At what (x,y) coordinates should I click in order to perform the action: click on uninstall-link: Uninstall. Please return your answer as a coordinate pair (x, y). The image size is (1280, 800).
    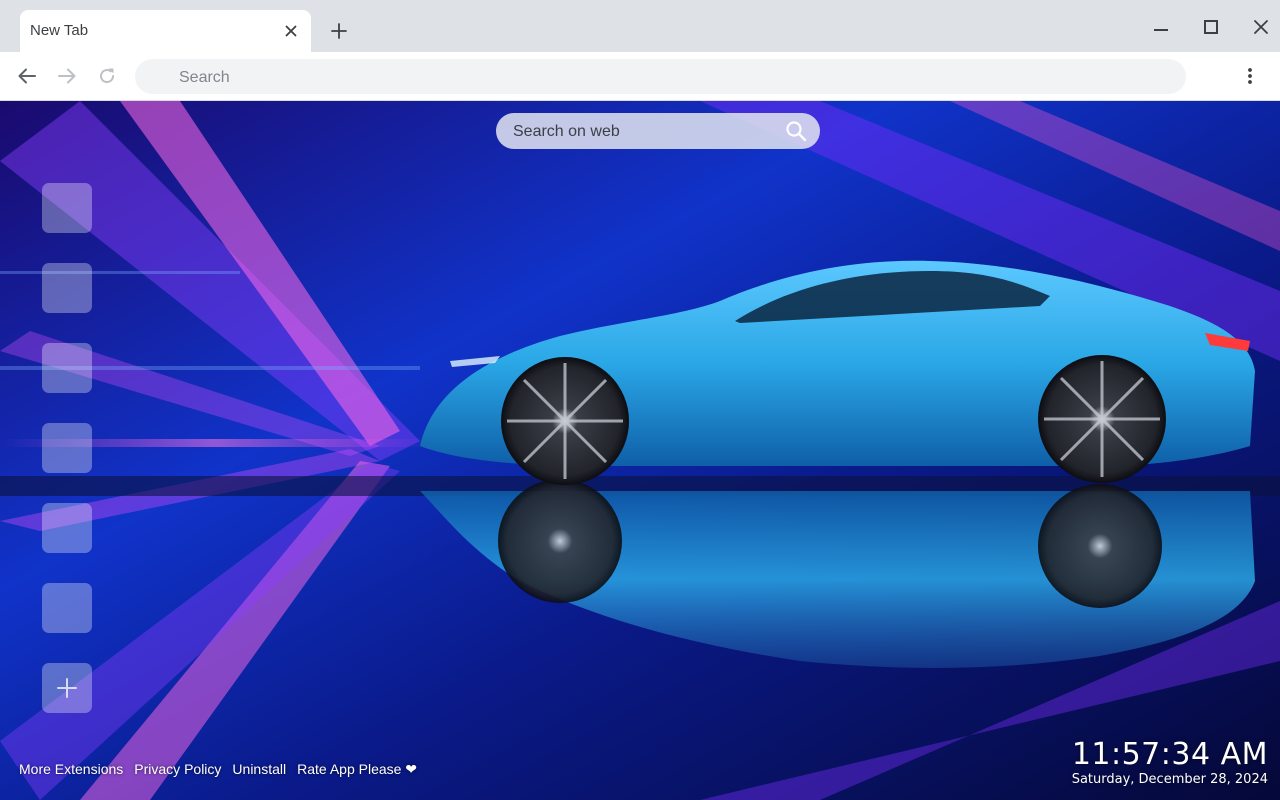
    Looking at the image, I should click on (259, 769).